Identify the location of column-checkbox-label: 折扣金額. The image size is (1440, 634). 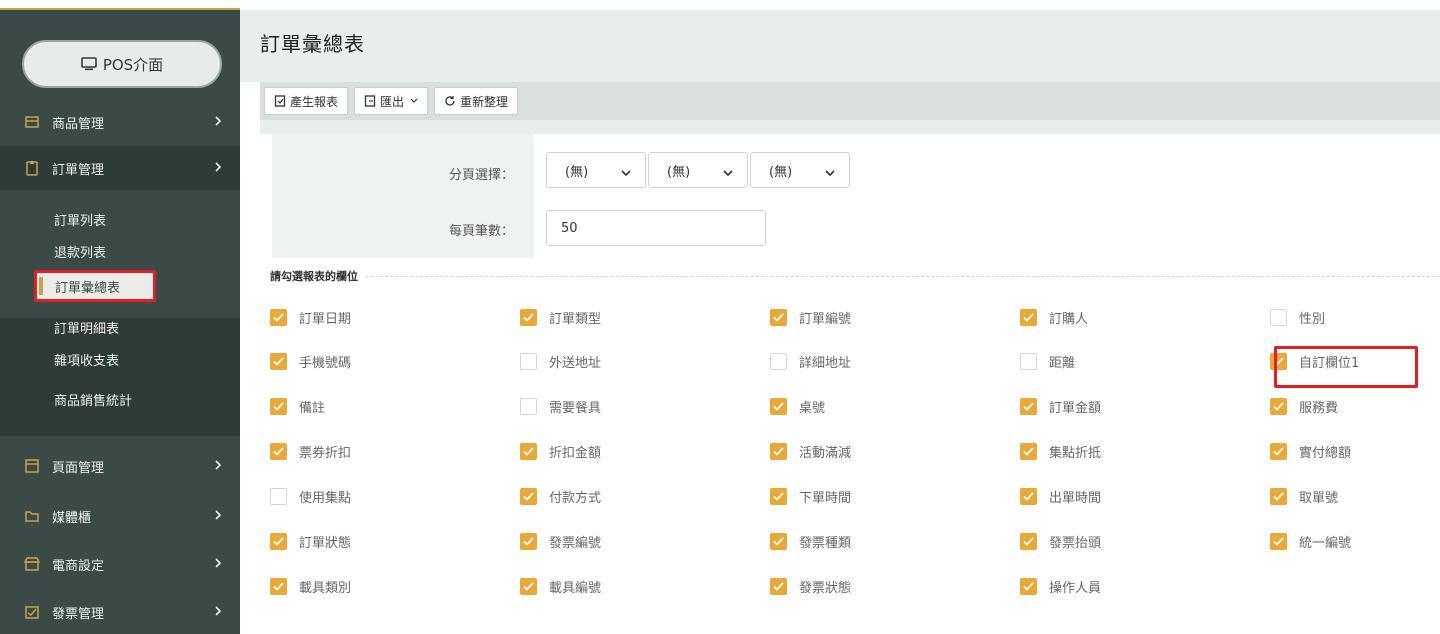
(575, 453).